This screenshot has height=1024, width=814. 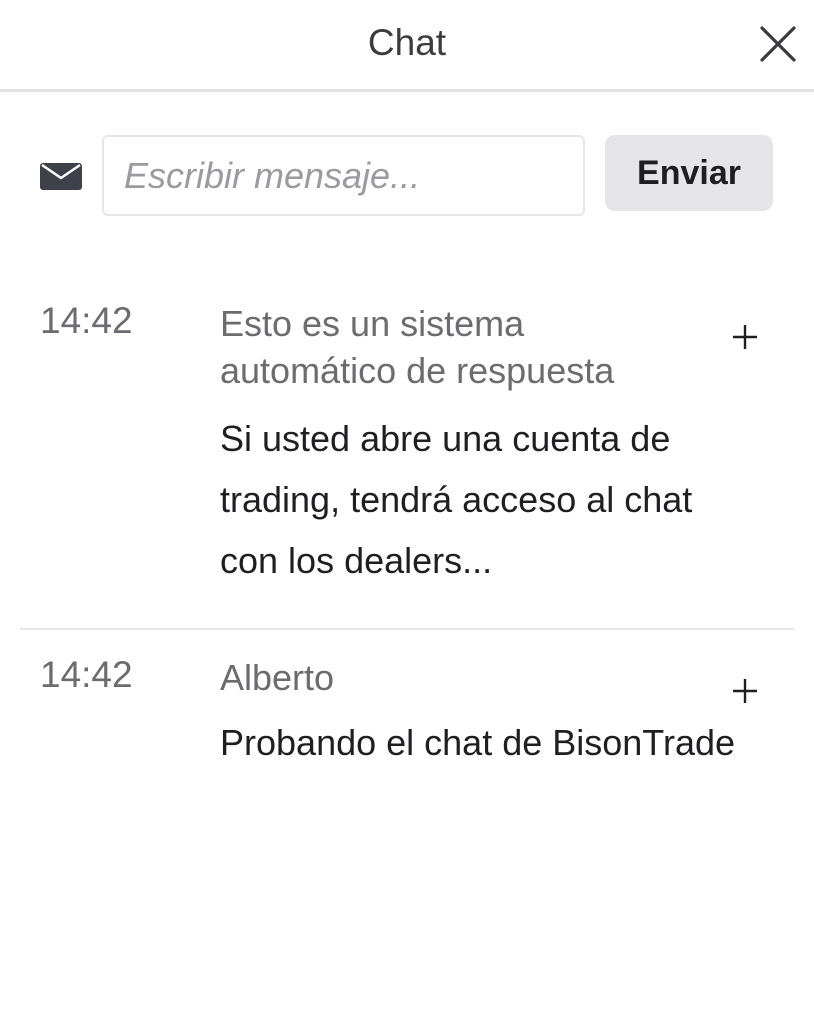 What do you see at coordinates (277, 677) in the screenshot?
I see `message-sender: Alberto` at bounding box center [277, 677].